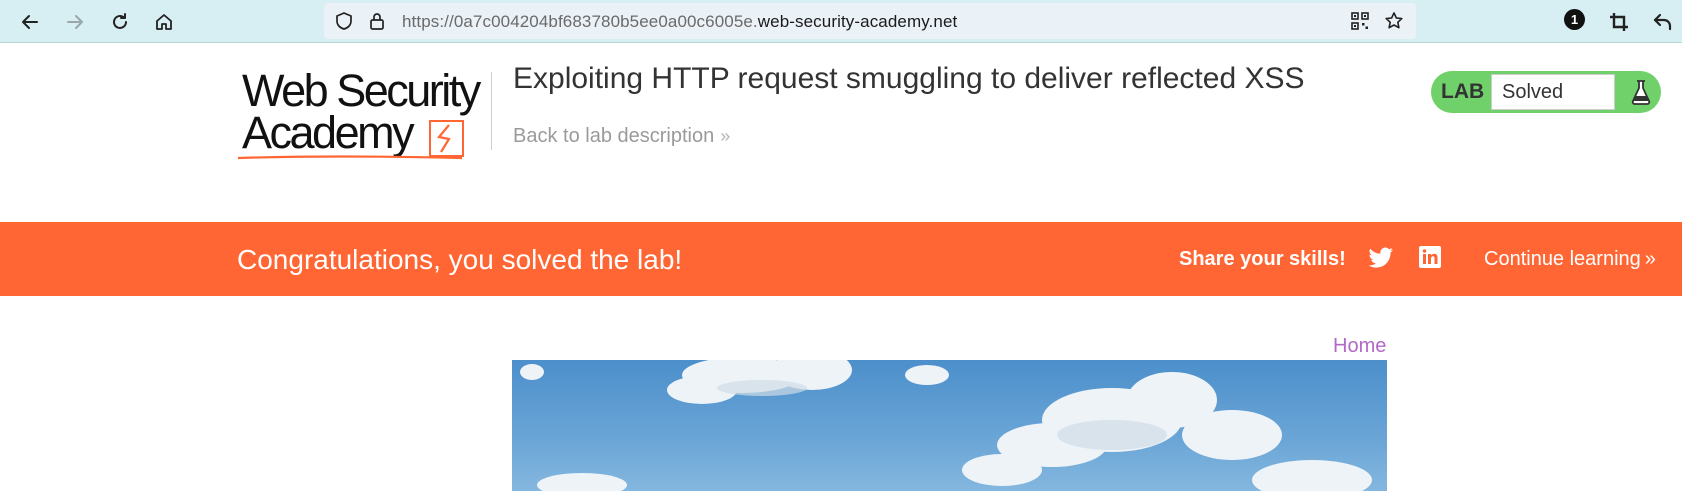 This screenshot has height=491, width=1682. Describe the element at coordinates (344, 21) in the screenshot. I see `shield-icon` at that location.